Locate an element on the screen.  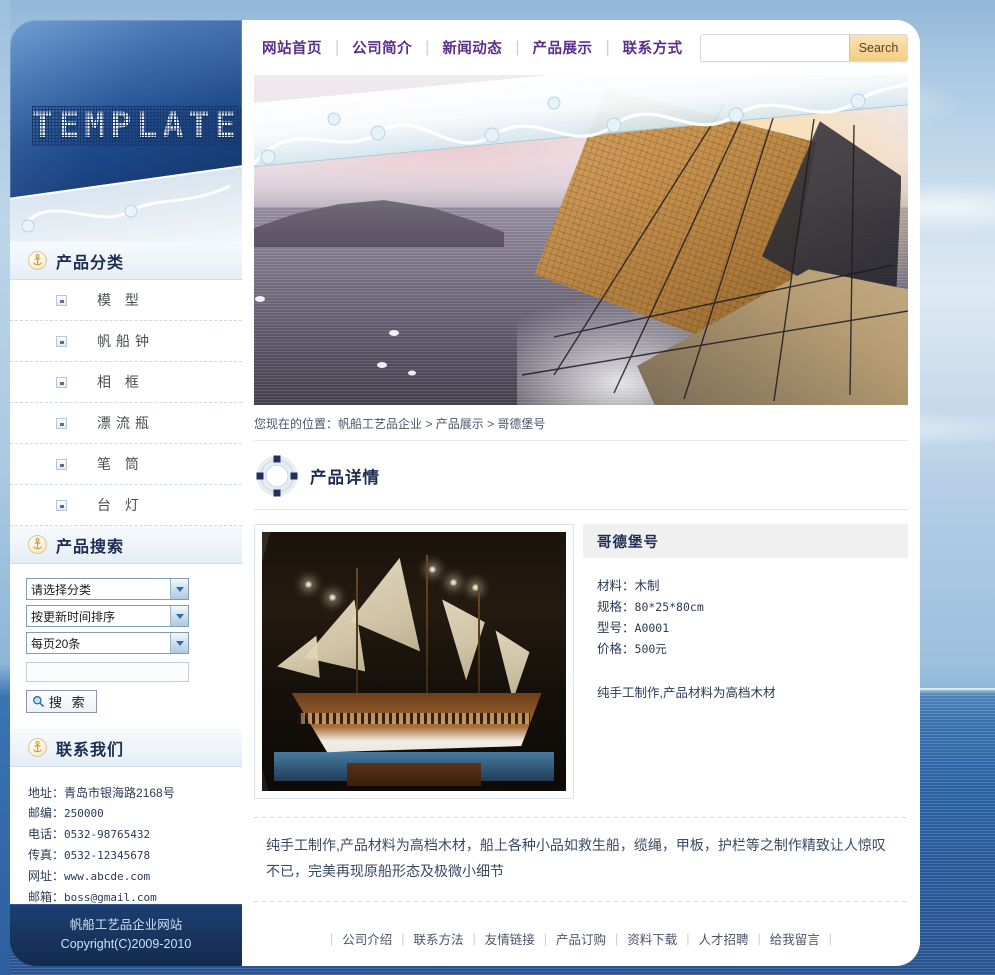
product-short-note: 纯手工制作,产品材料为高档木材 is located at coordinates (686, 693).